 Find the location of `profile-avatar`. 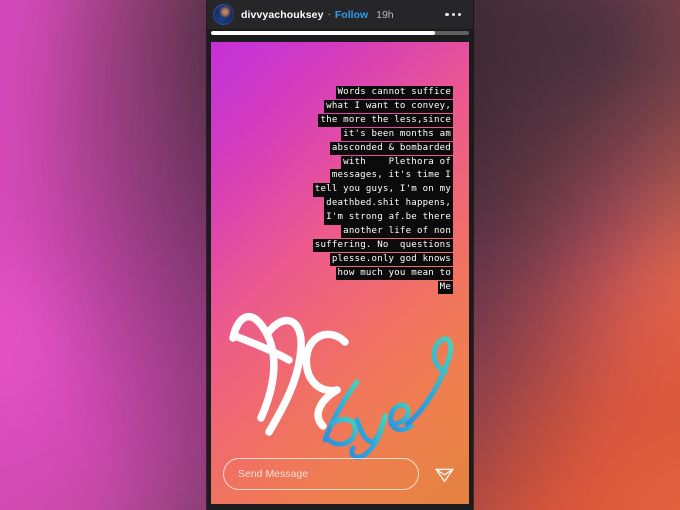

profile-avatar is located at coordinates (223, 14).